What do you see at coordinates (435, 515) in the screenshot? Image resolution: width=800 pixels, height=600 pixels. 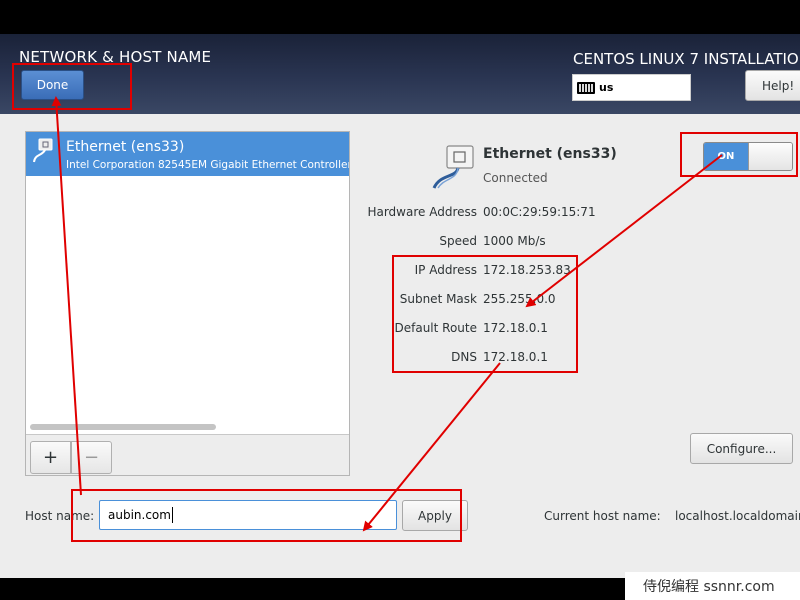 I see `apply-button: Apply` at bounding box center [435, 515].